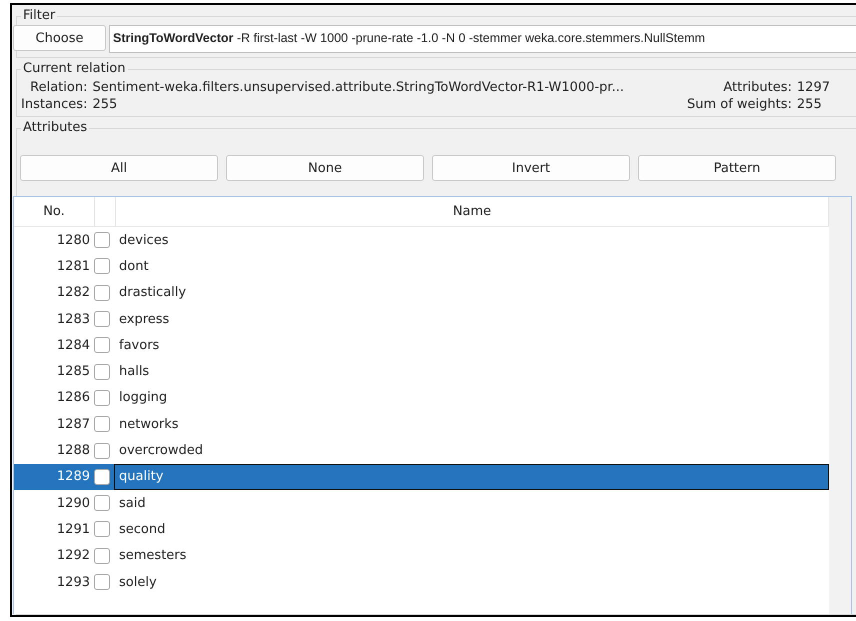 This screenshot has width=856, height=621. I want to click on attribute-name: halls, so click(134, 372).